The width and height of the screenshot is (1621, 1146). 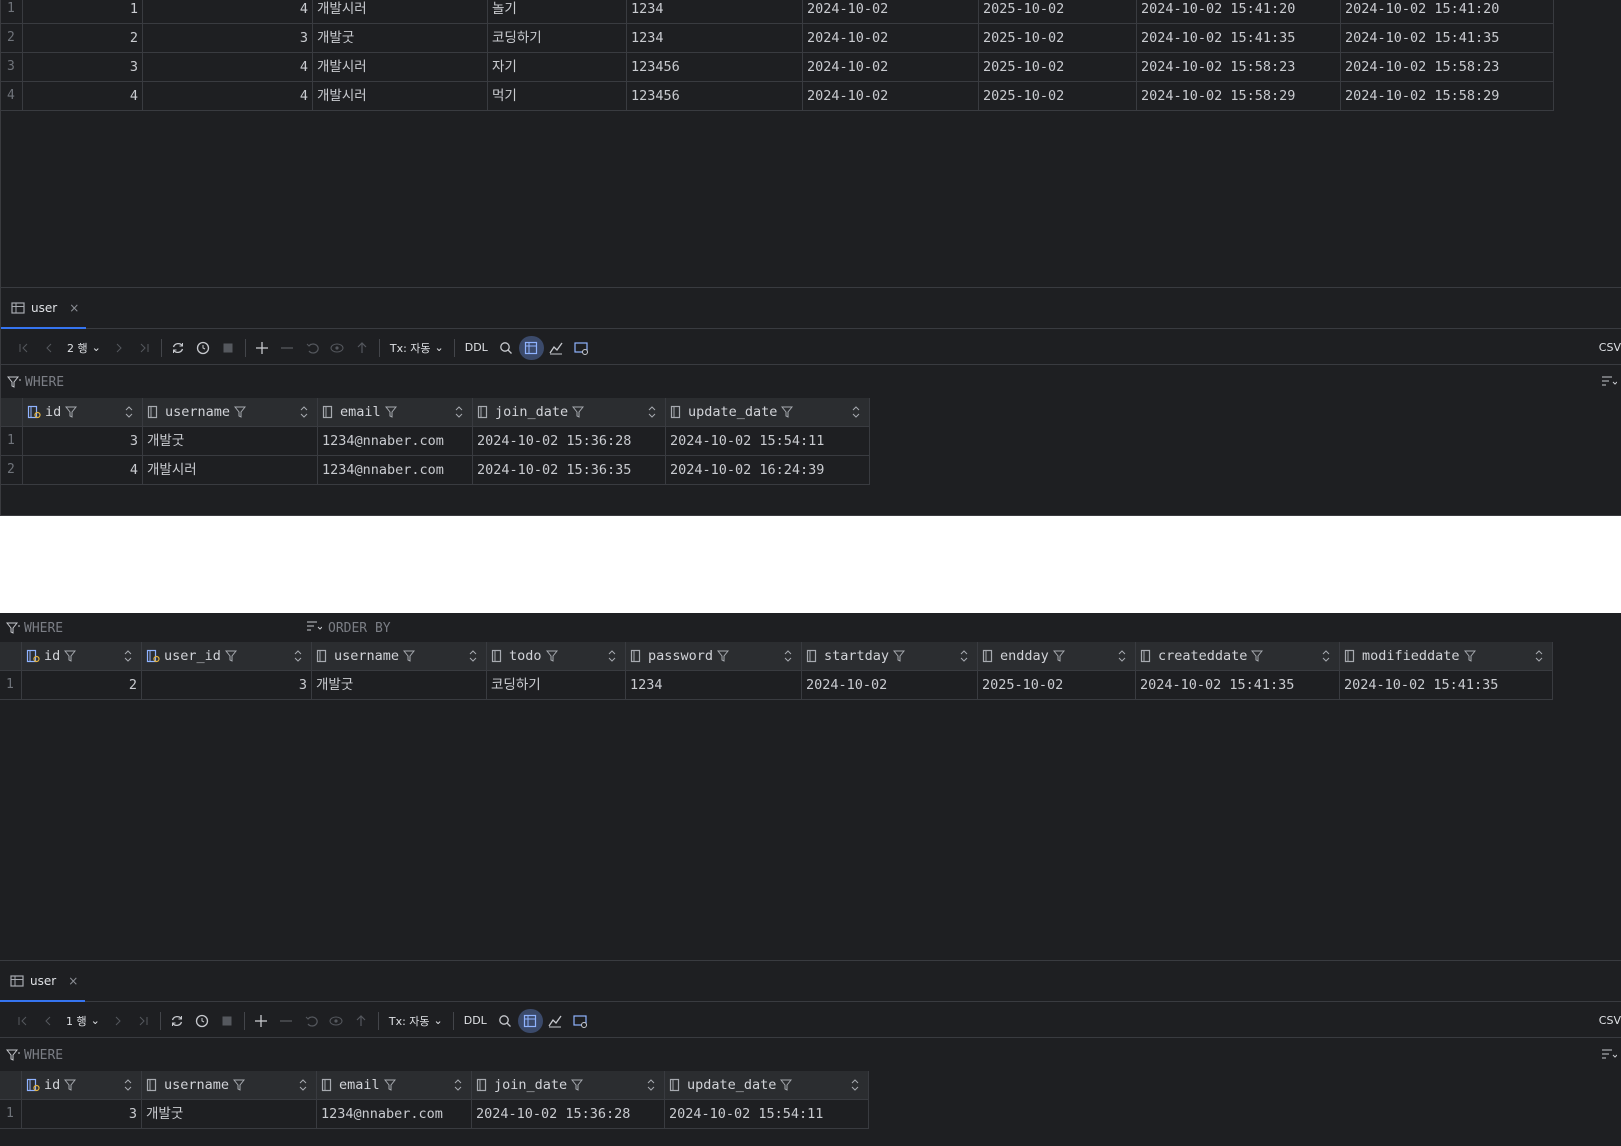 What do you see at coordinates (569, 441) in the screenshot?
I see `cell-join_date: 2024-10-02 15:36:28` at bounding box center [569, 441].